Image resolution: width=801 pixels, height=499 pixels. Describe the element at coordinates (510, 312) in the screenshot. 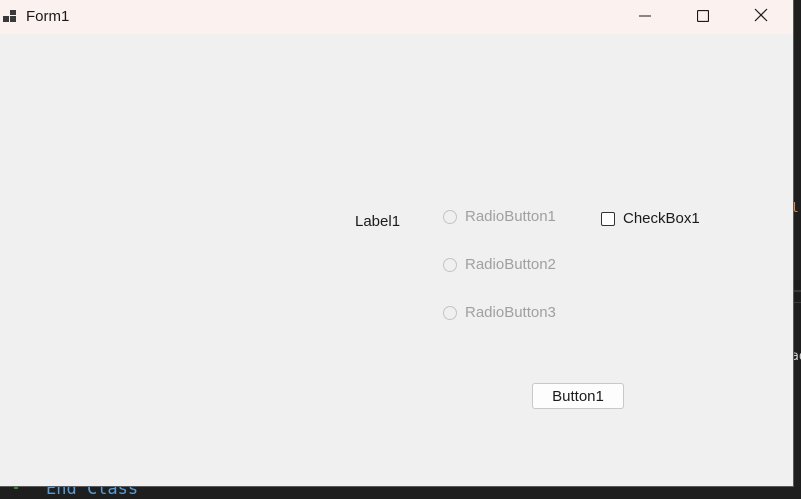

I see `radio-button-label: RadioButton3` at that location.